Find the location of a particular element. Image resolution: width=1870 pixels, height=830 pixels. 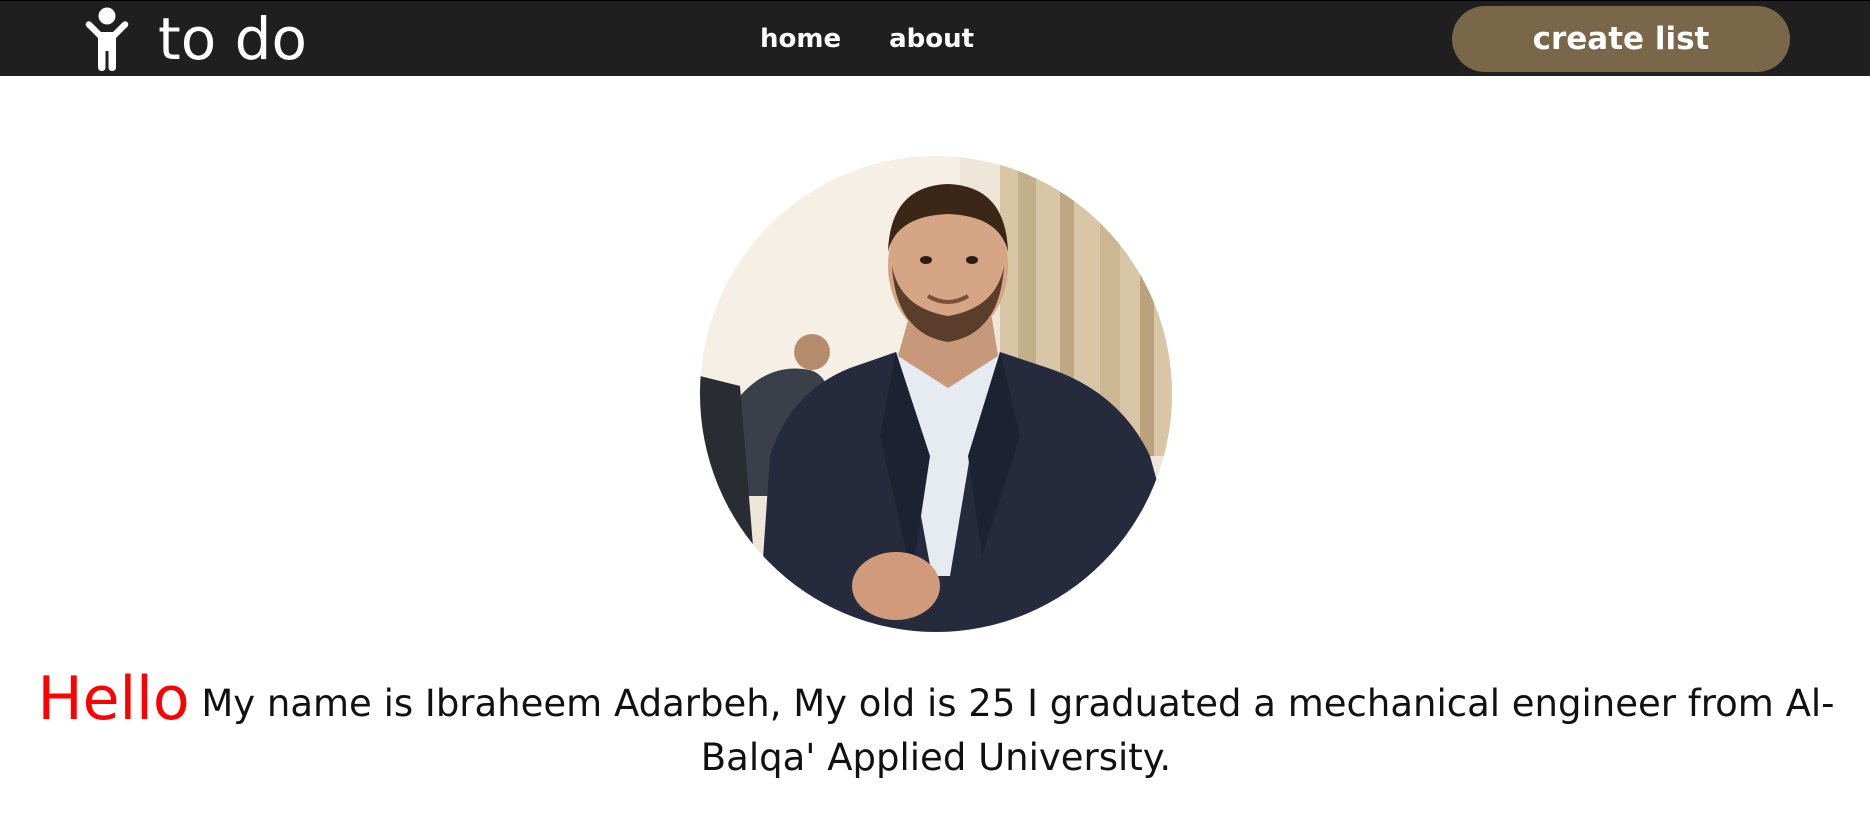

hello-greeting: Hello is located at coordinates (113, 699).